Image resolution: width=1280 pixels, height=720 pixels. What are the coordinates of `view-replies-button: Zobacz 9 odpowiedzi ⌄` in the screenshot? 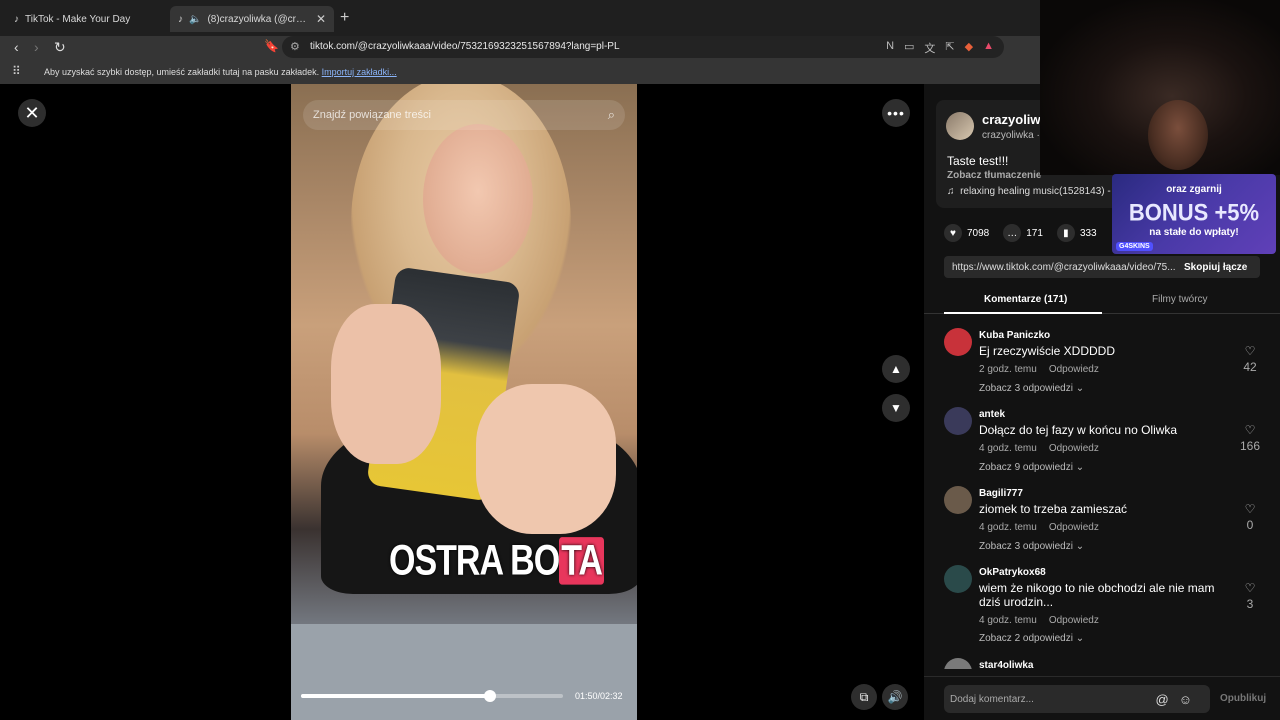 It's located at (1031, 467).